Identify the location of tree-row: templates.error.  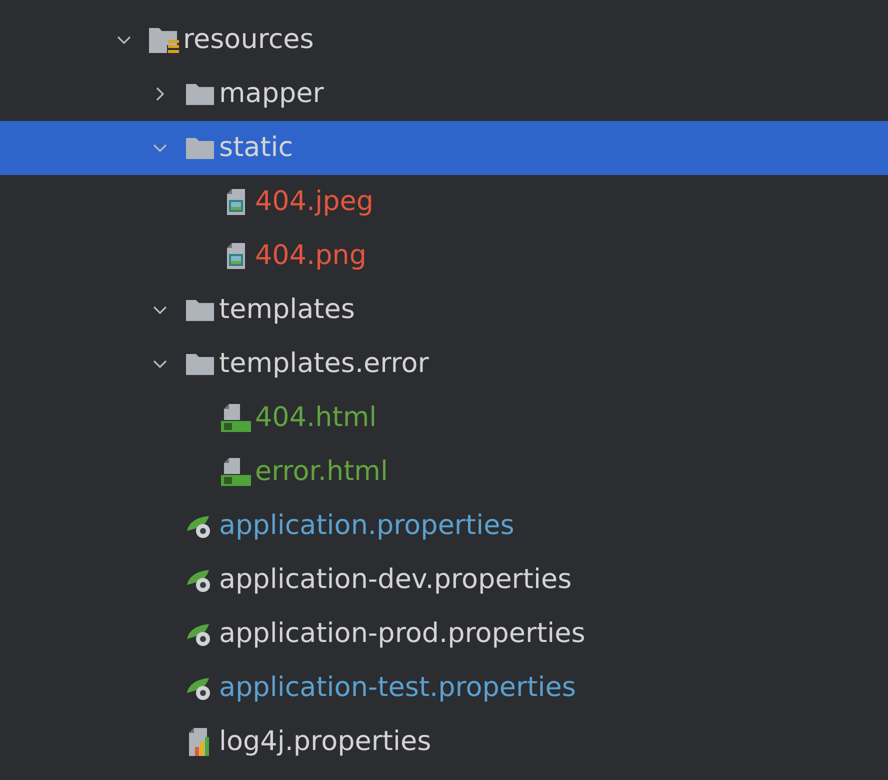
(444, 364).